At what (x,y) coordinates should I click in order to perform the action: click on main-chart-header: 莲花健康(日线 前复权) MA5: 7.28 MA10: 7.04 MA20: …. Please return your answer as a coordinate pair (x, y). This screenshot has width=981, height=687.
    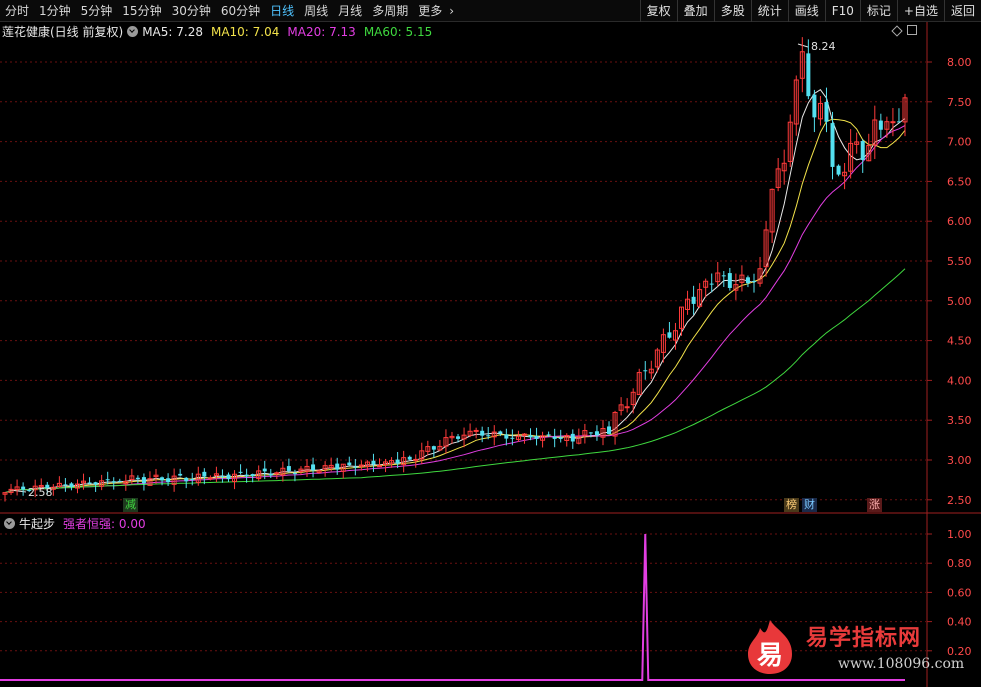
    Looking at the image, I should click on (220, 31).